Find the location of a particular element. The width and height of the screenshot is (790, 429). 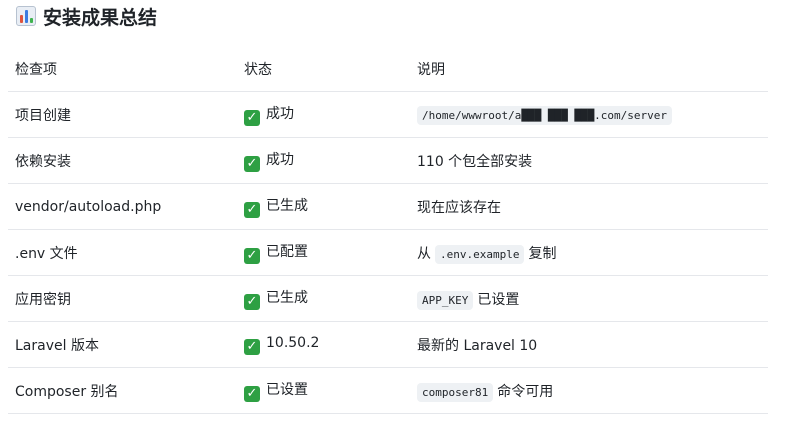

bar-chart-icon is located at coordinates (26, 16).